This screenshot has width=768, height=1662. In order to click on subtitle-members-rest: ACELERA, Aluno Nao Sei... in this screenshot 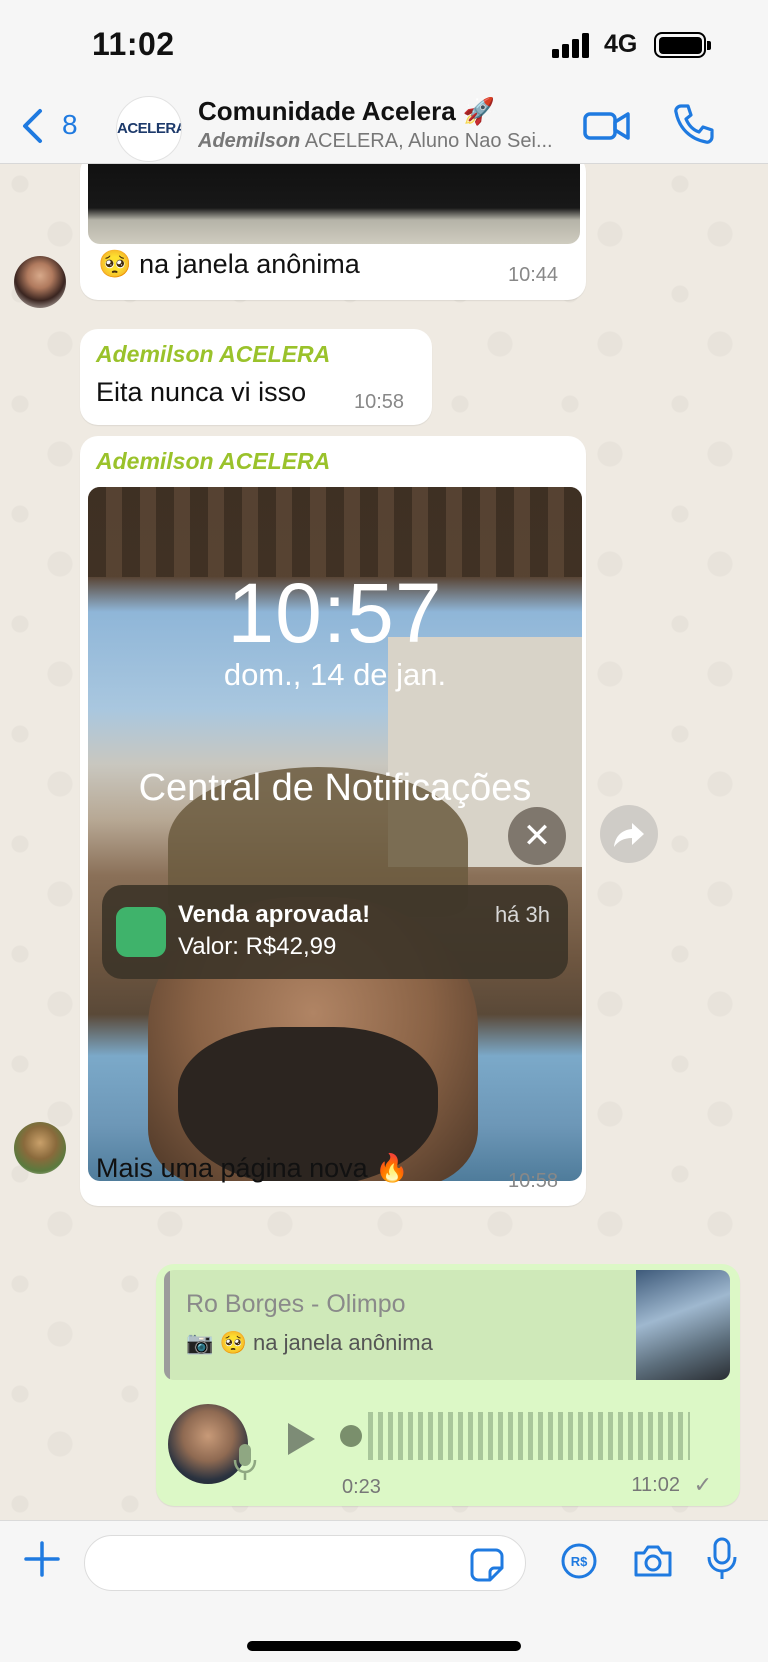, I will do `click(426, 141)`.